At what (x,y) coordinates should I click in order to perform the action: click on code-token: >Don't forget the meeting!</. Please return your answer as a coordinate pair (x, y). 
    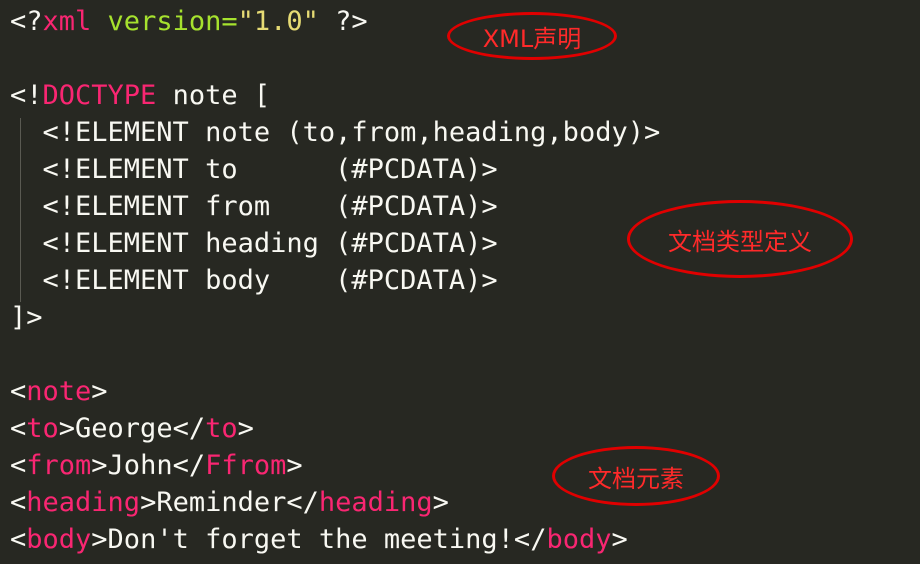
    Looking at the image, I should click on (319, 539).